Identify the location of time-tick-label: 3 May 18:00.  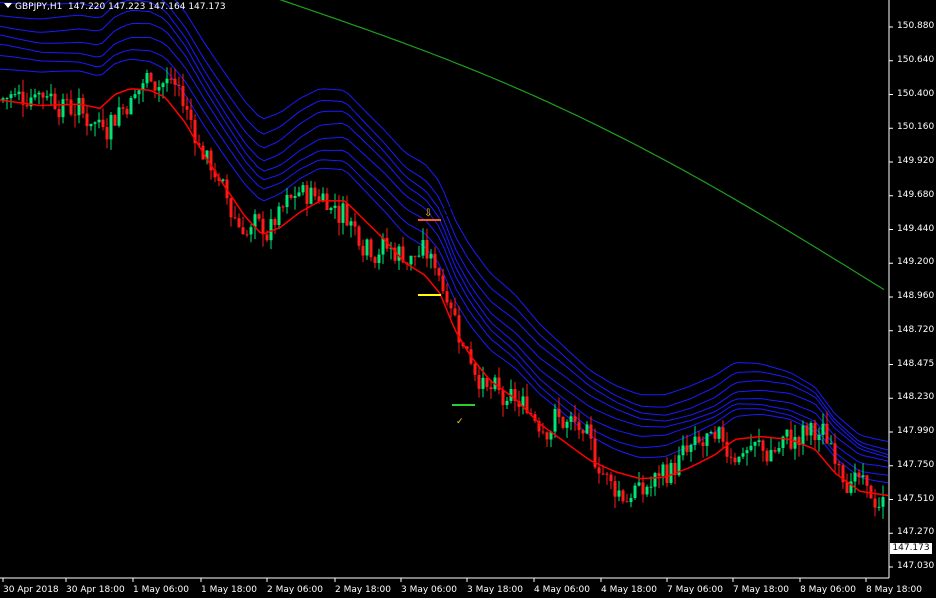
(495, 590).